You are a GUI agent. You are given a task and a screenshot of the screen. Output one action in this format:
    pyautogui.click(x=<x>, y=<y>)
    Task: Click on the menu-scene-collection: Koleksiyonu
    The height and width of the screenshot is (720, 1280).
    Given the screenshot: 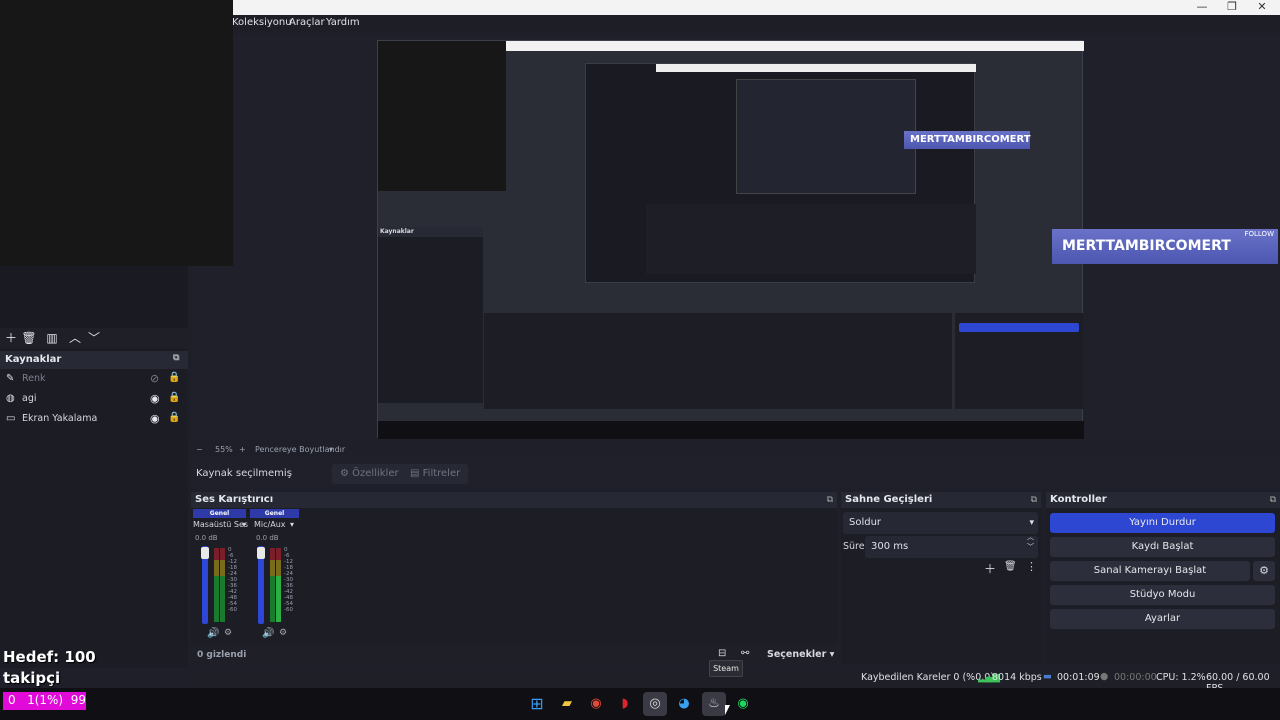 What is the action you would take?
    pyautogui.click(x=262, y=22)
    